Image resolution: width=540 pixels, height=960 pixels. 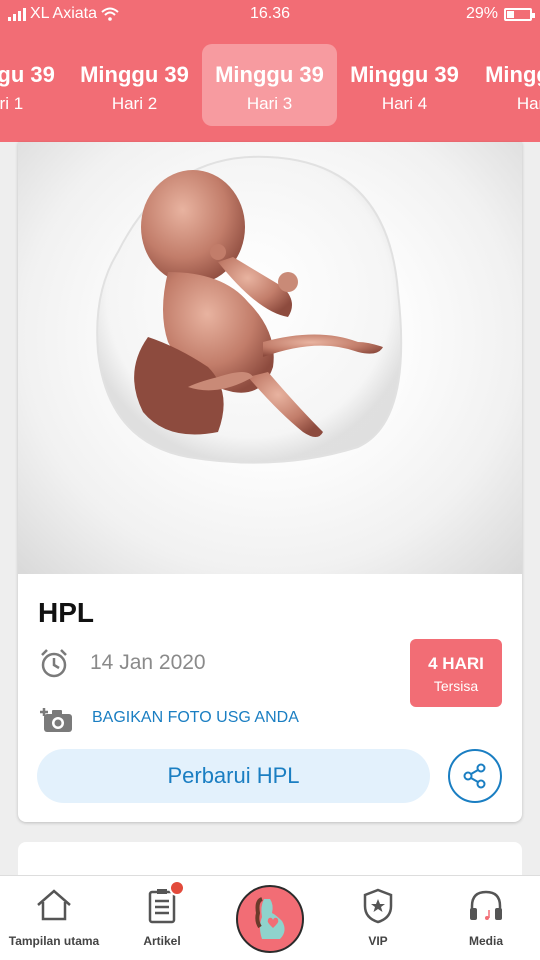 I want to click on day-tab-hari-1: Minggu 39 Hari 1, so click(x=34, y=85).